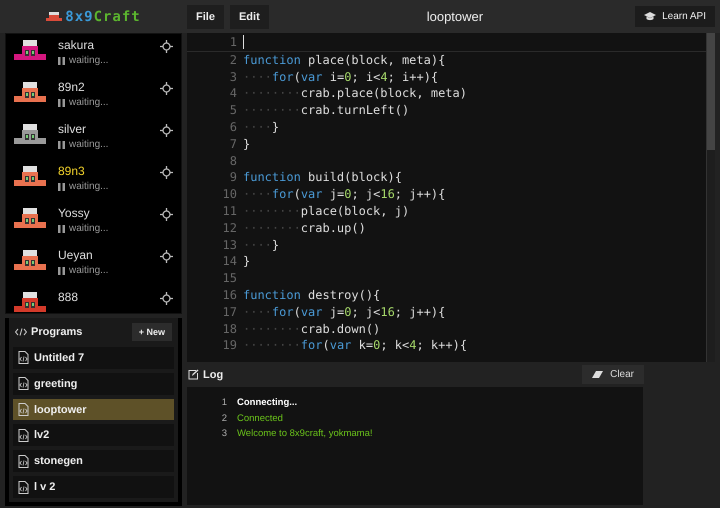 Image resolution: width=720 pixels, height=508 pixels. Describe the element at coordinates (322, 177) in the screenshot. I see `code-line: function build(block){` at that location.